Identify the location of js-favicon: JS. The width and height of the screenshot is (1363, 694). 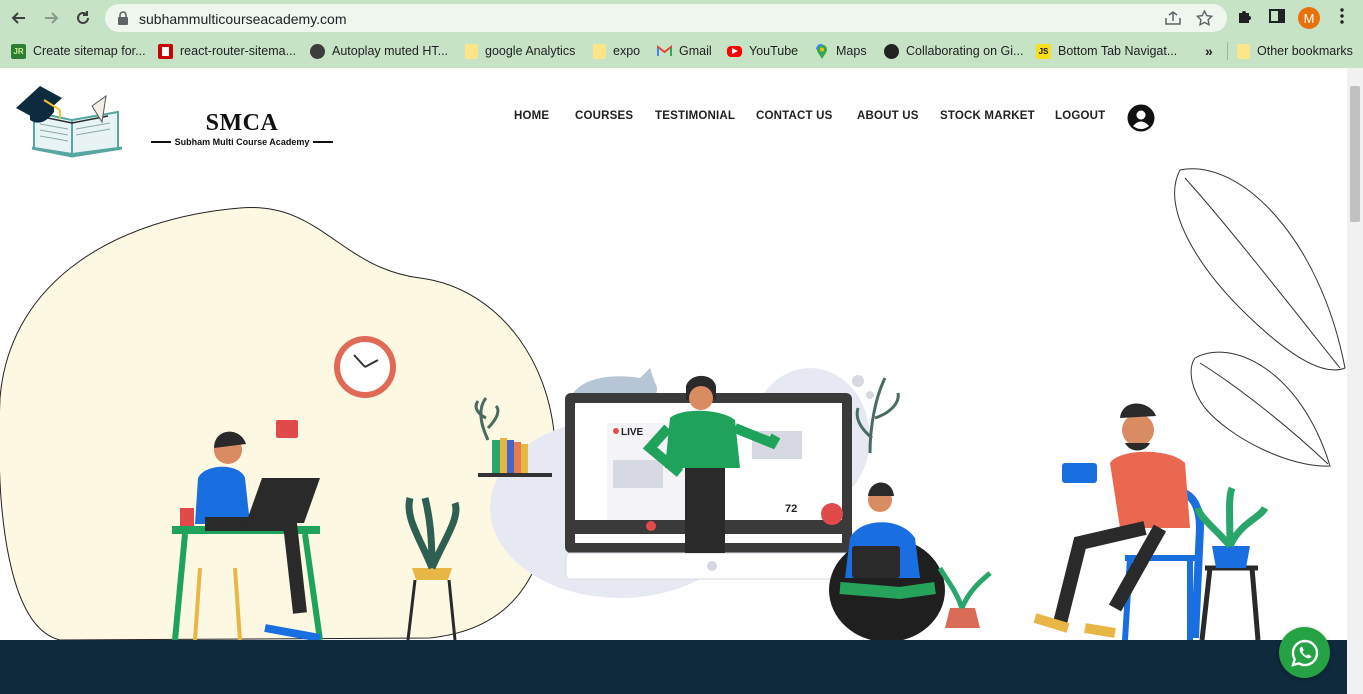
(1043, 51).